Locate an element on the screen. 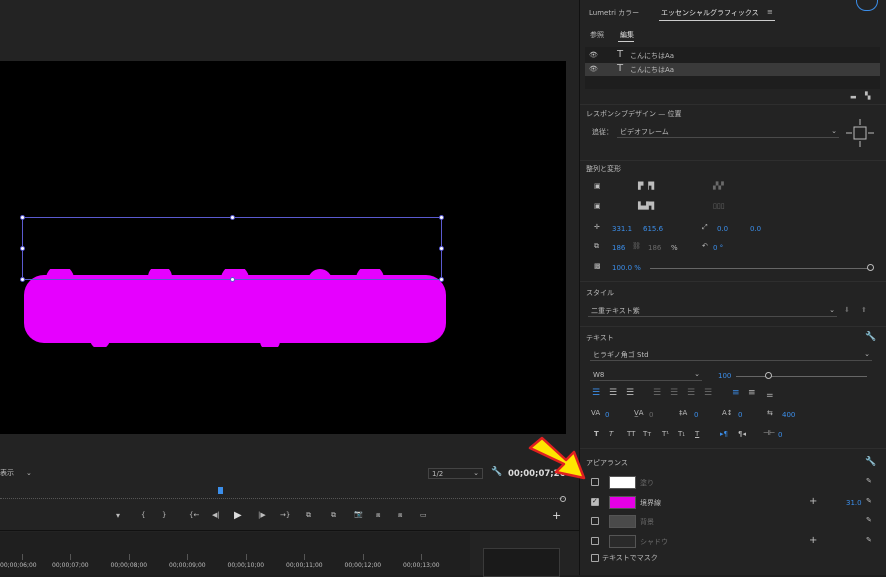 The height and width of the screenshot is (577, 886). play-button: ▶ is located at coordinates (238, 516).